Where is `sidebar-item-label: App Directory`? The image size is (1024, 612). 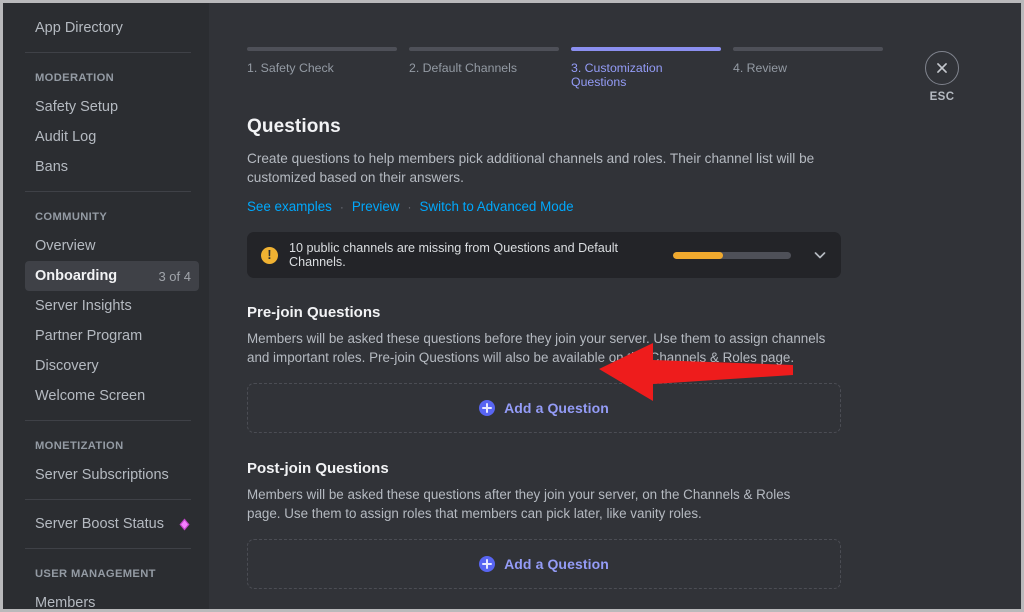
sidebar-item-label: App Directory is located at coordinates (79, 28).